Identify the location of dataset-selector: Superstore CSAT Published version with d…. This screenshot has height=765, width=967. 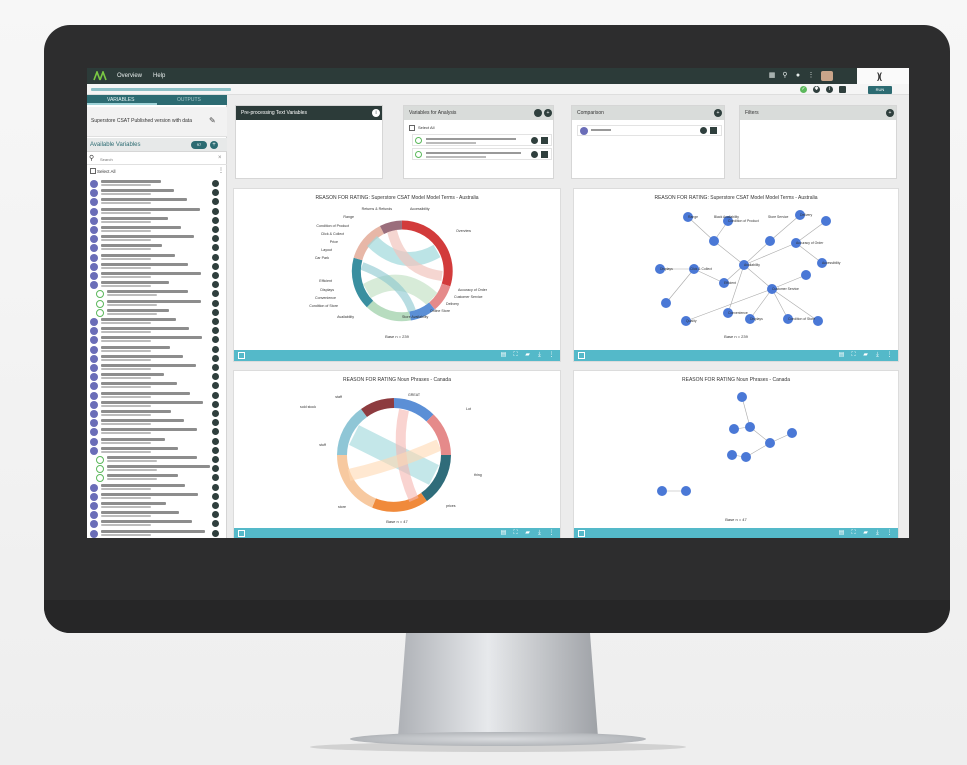
(157, 122).